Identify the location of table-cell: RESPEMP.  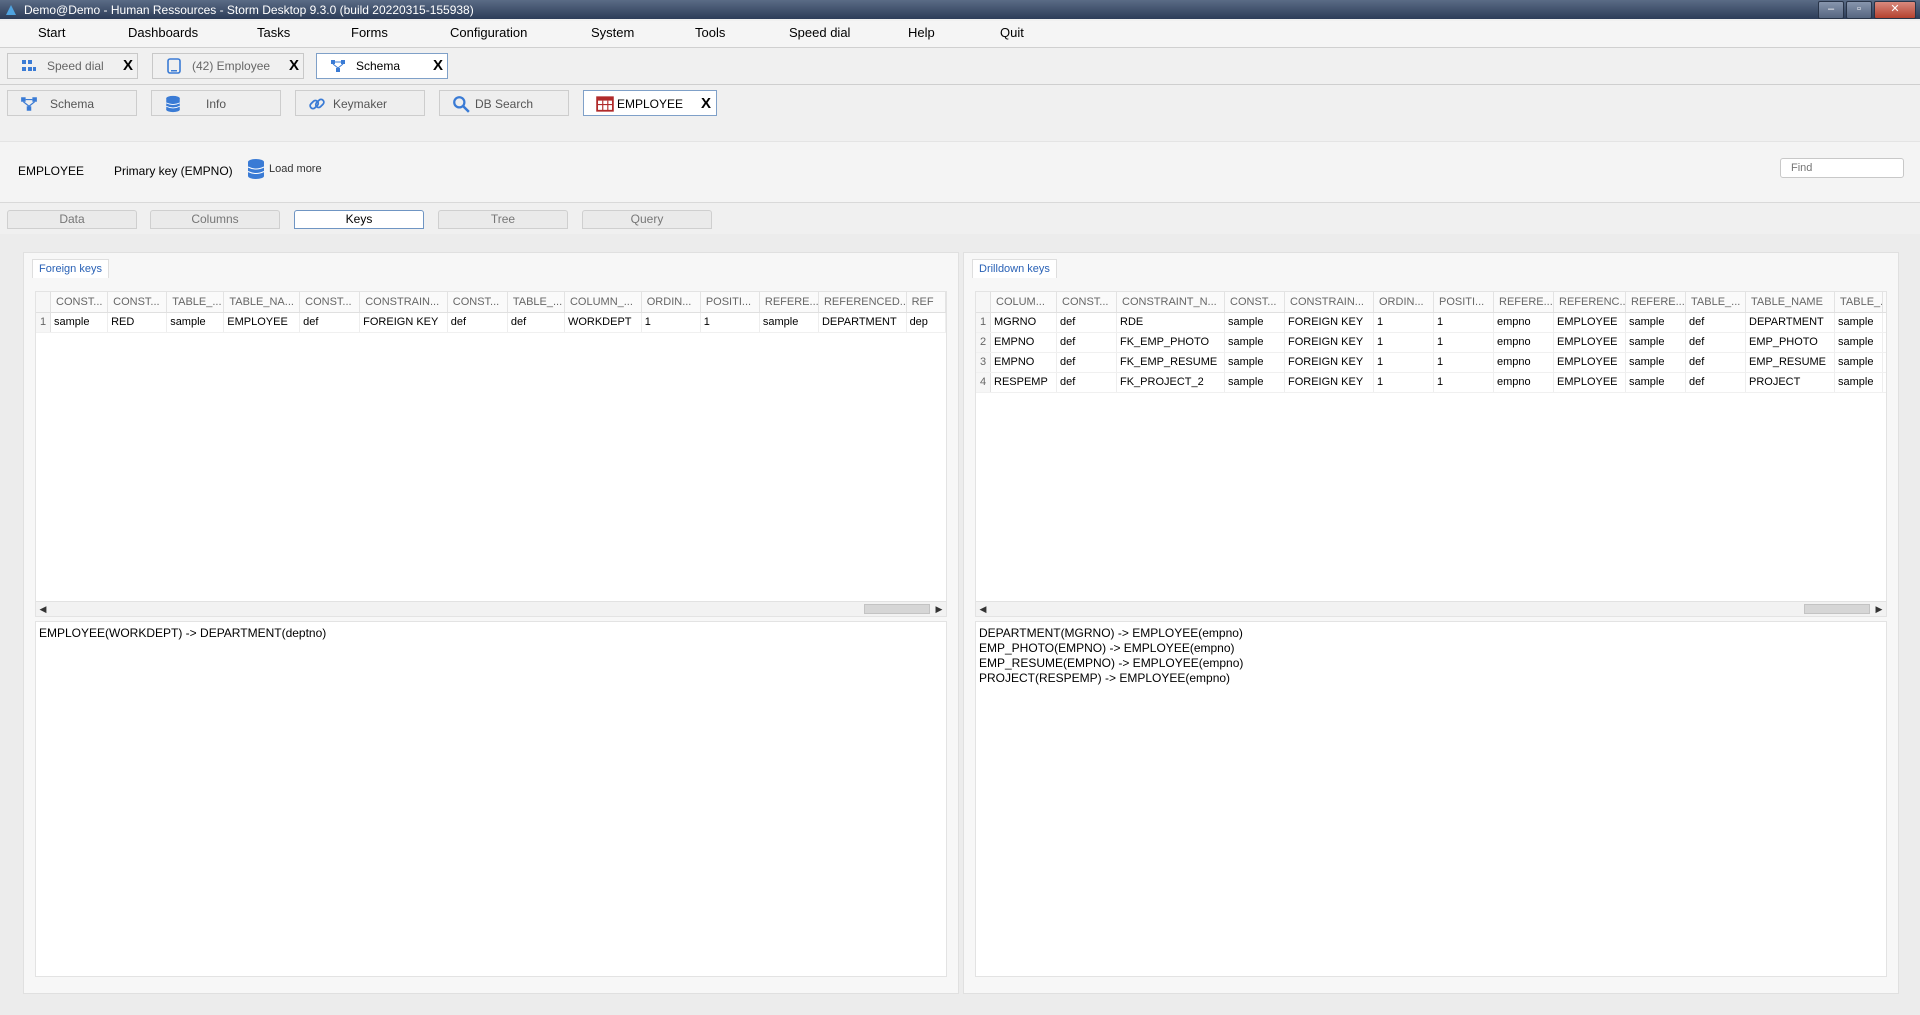
(1024, 382).